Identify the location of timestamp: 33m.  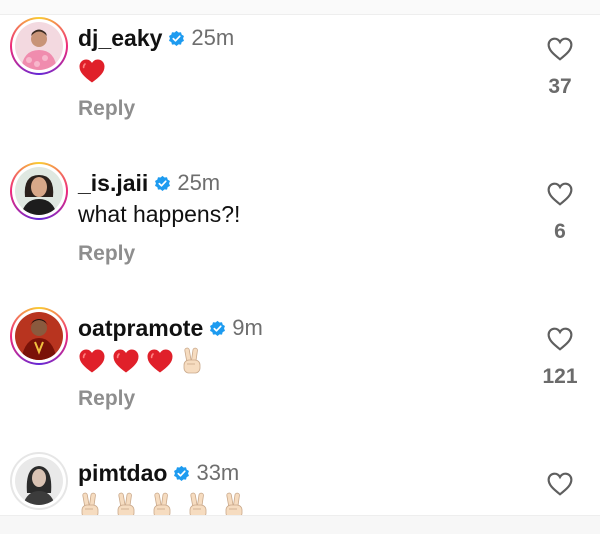
(218, 472).